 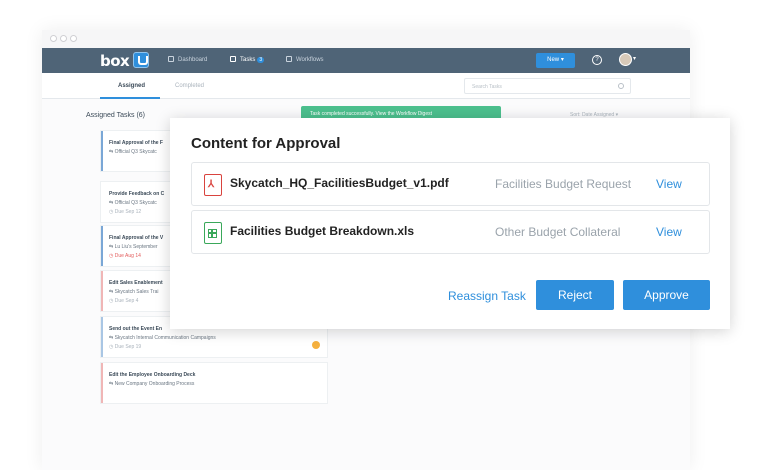 I want to click on task-tabs: Assigned Completed Search Tasks, so click(x=366, y=86).